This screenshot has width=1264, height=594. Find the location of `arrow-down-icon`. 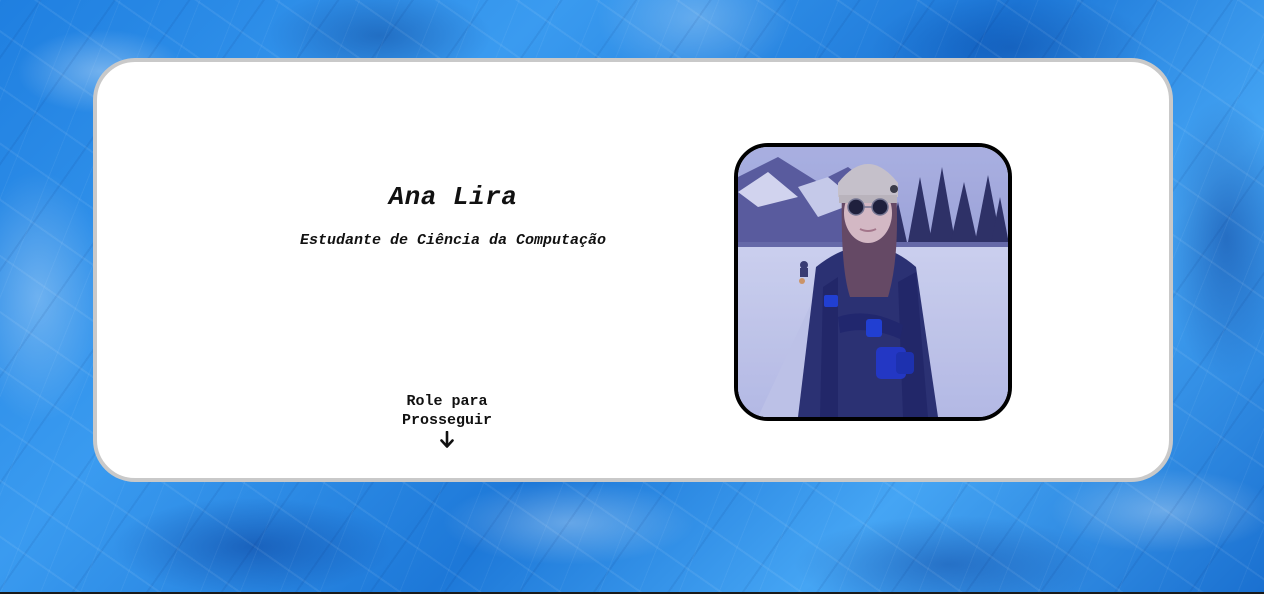

arrow-down-icon is located at coordinates (447, 440).